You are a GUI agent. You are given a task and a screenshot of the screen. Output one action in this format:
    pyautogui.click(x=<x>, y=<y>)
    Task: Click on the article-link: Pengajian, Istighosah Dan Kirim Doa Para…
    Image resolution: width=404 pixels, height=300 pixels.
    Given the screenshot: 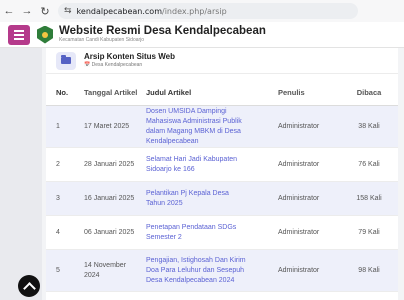 What is the action you would take?
    pyautogui.click(x=197, y=271)
    